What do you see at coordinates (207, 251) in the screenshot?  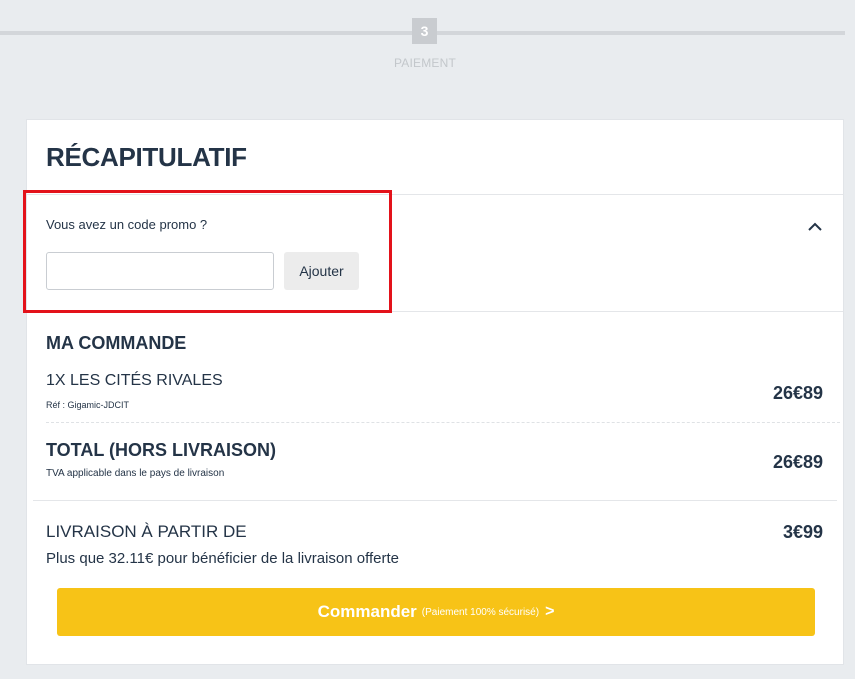 I see `highlight-box` at bounding box center [207, 251].